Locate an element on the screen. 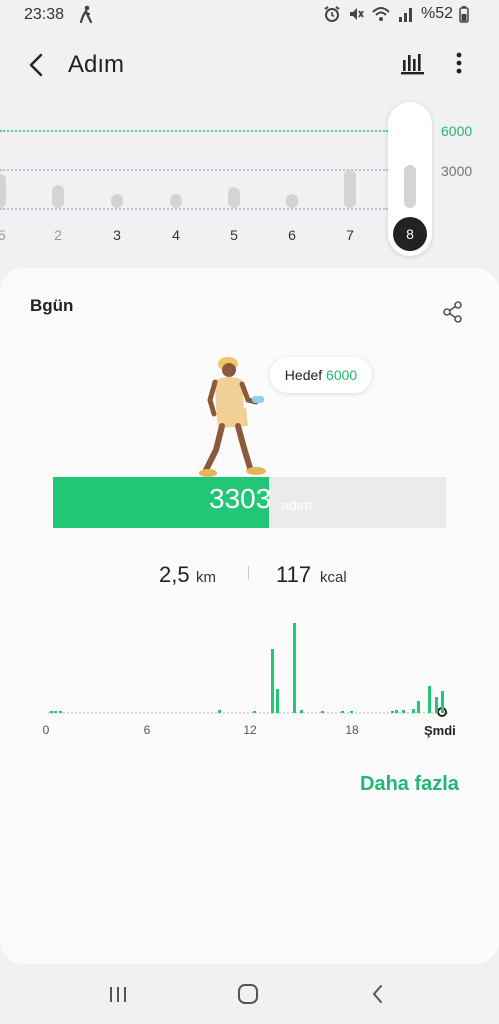  hour-label-6: 6 is located at coordinates (147, 730).